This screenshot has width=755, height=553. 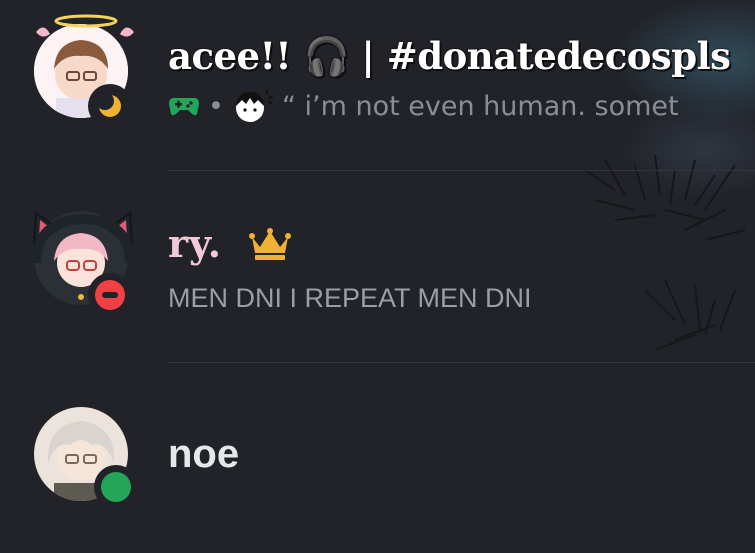 What do you see at coordinates (350, 298) in the screenshot?
I see `custom-status-text: MEN DNI I REPEAT MEN DNI` at bounding box center [350, 298].